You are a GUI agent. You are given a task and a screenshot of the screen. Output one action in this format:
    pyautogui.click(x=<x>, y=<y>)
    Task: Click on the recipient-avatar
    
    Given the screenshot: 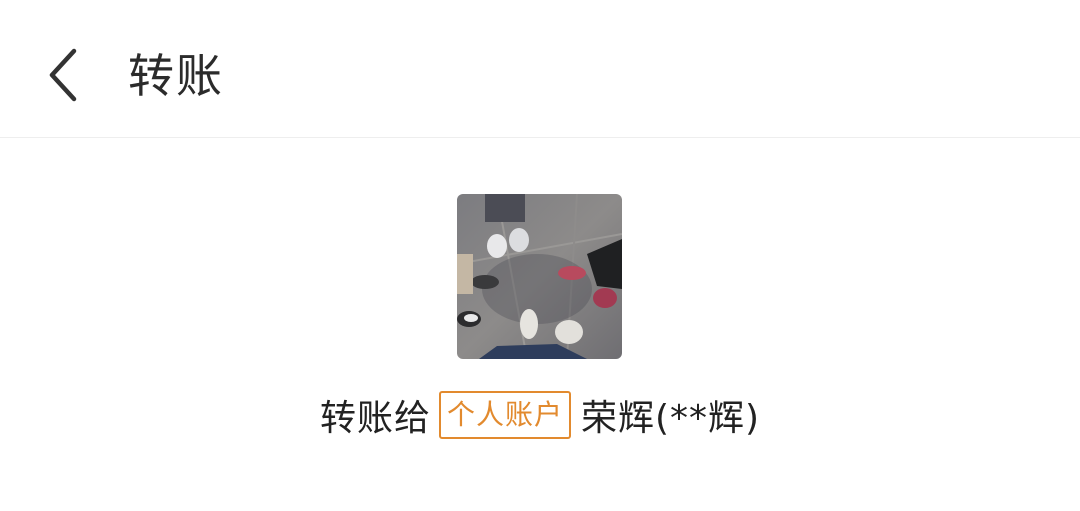 What is the action you would take?
    pyautogui.click(x=539, y=276)
    